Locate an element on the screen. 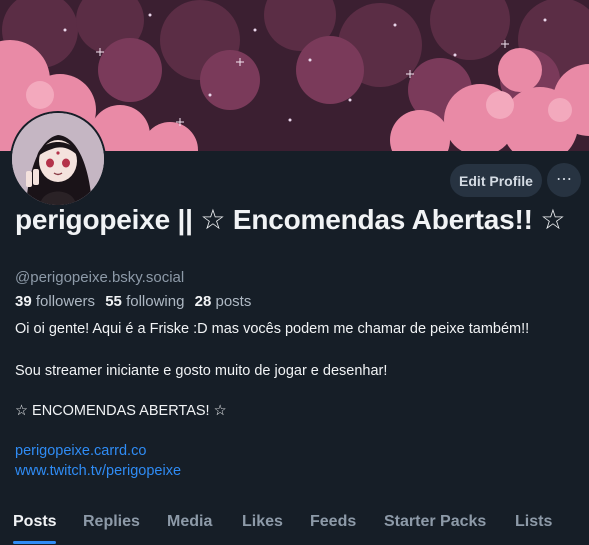 This screenshot has height=545, width=589. display-name: perigopeixe || ☆ Encomendas Abertas!! ☆ is located at coordinates (290, 219).